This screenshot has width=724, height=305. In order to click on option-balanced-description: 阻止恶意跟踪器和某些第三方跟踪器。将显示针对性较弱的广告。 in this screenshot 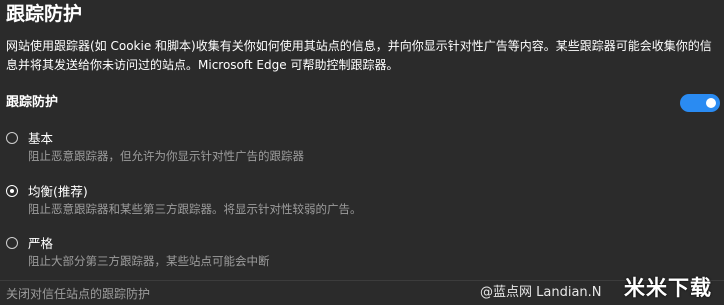, I will do `click(195, 209)`.